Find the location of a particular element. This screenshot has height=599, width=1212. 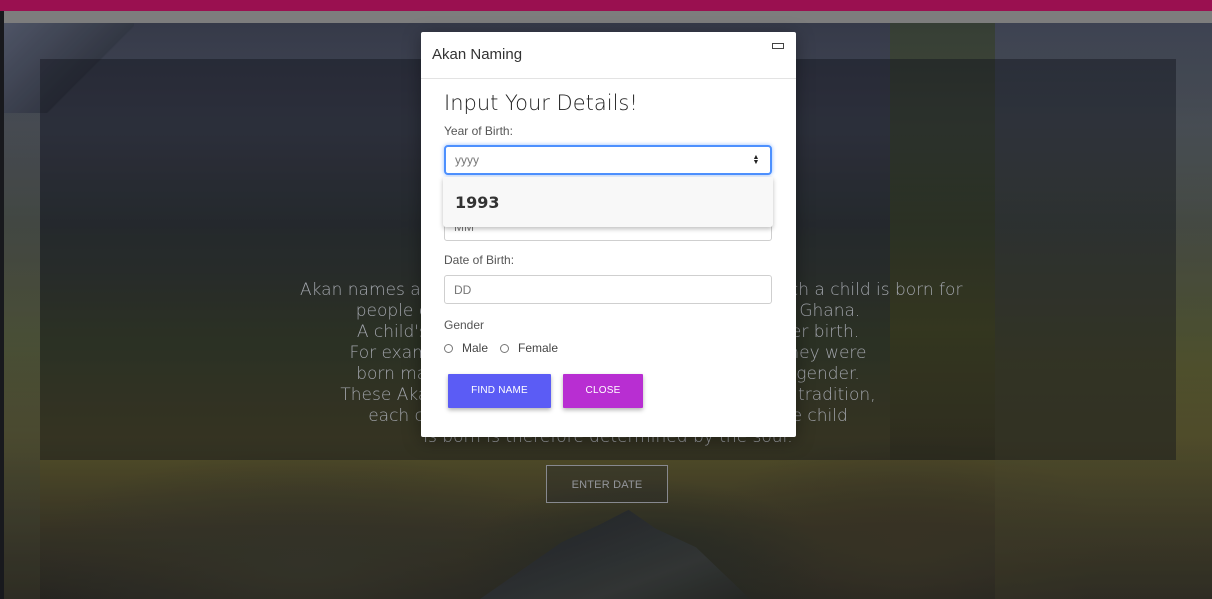

gender-option-male: Male is located at coordinates (466, 348).